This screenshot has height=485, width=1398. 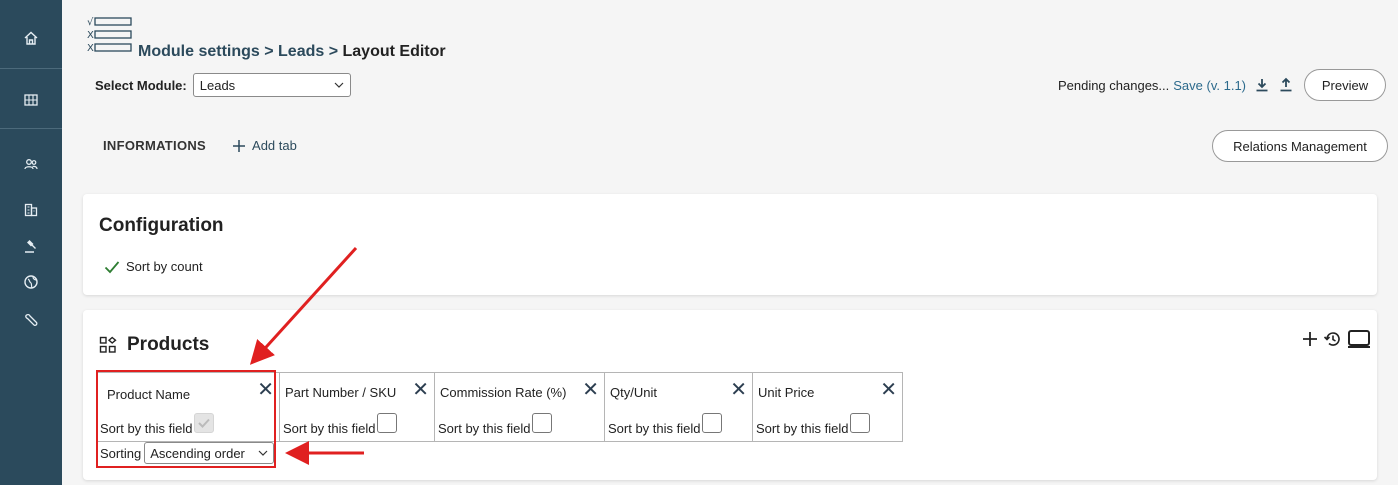 I want to click on annotation-arrow-diagonal, so click(x=303, y=305).